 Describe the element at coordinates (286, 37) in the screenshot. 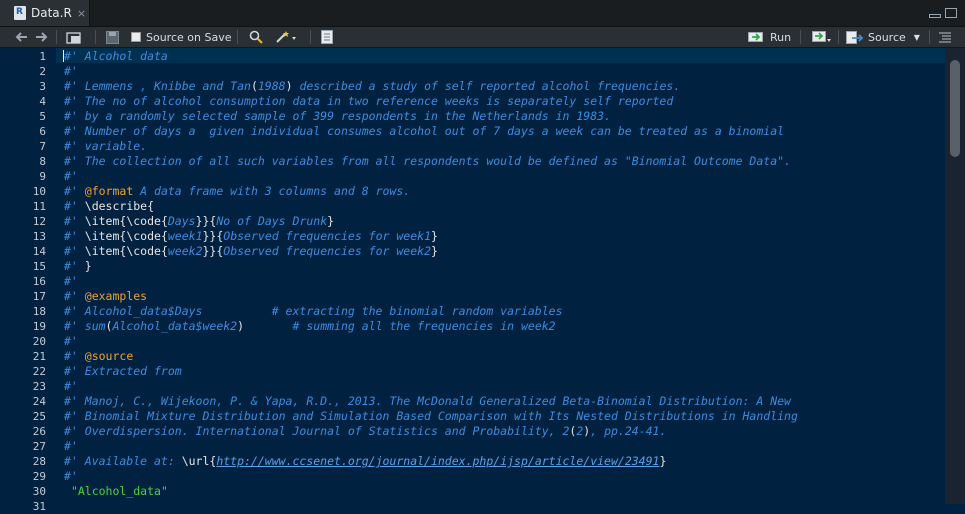

I see `code-tools-wand-icon` at that location.